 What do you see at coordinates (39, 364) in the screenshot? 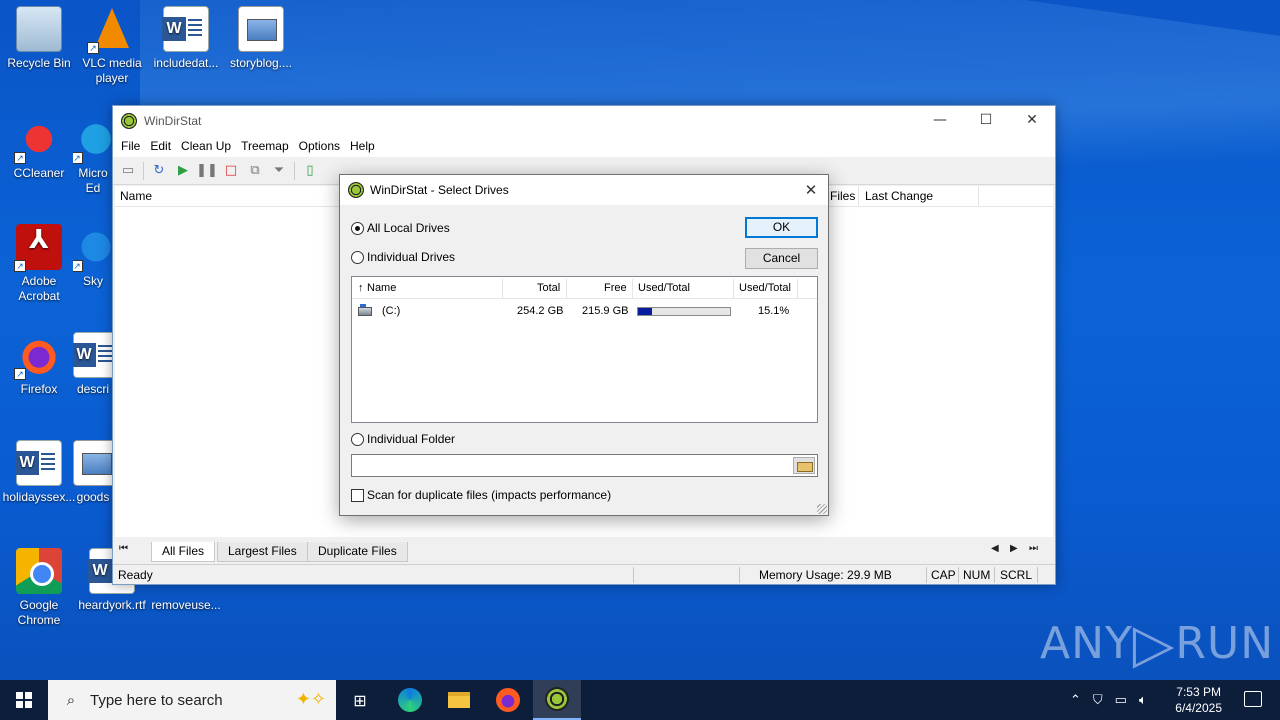
I see `desktop-icon-firefox: ↗ Firefox` at bounding box center [39, 364].